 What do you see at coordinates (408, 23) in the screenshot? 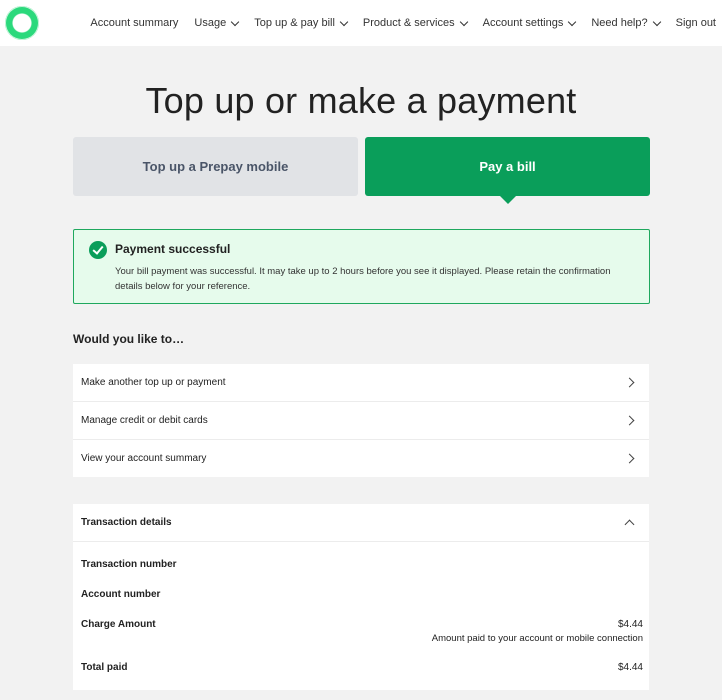
I see `nav-label: Product & services` at bounding box center [408, 23].